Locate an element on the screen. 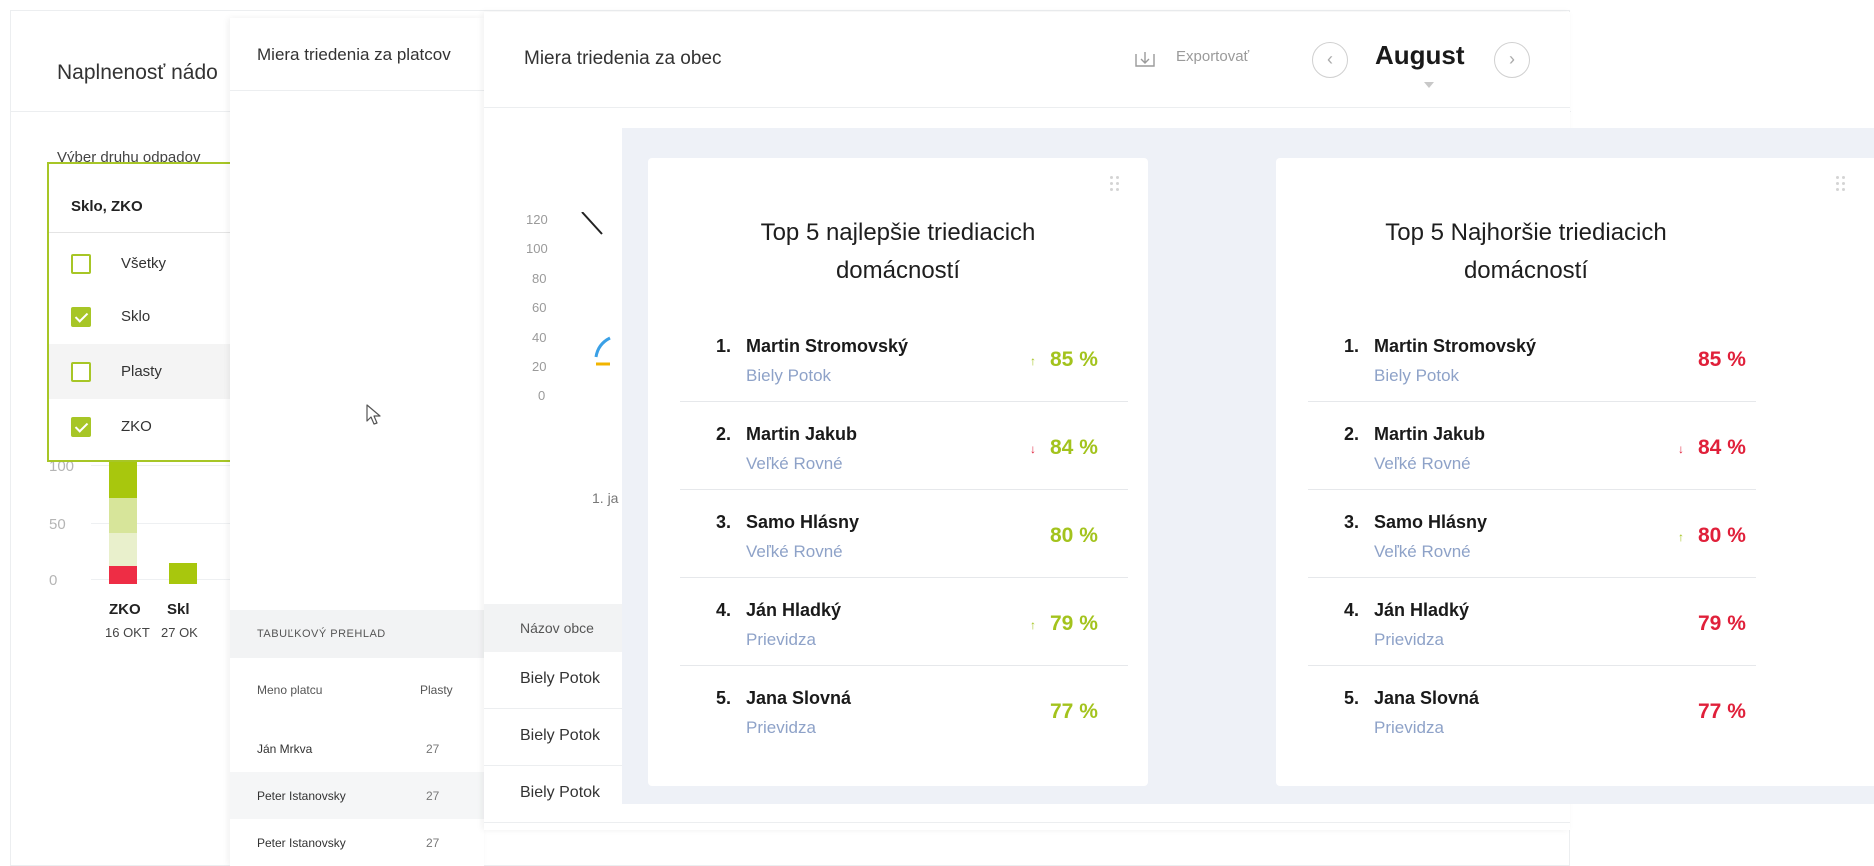 The image size is (1874, 866). ranking-row: 3. Samo Hlásny Veľké Rovné ↑ 80 % is located at coordinates (1526, 534).